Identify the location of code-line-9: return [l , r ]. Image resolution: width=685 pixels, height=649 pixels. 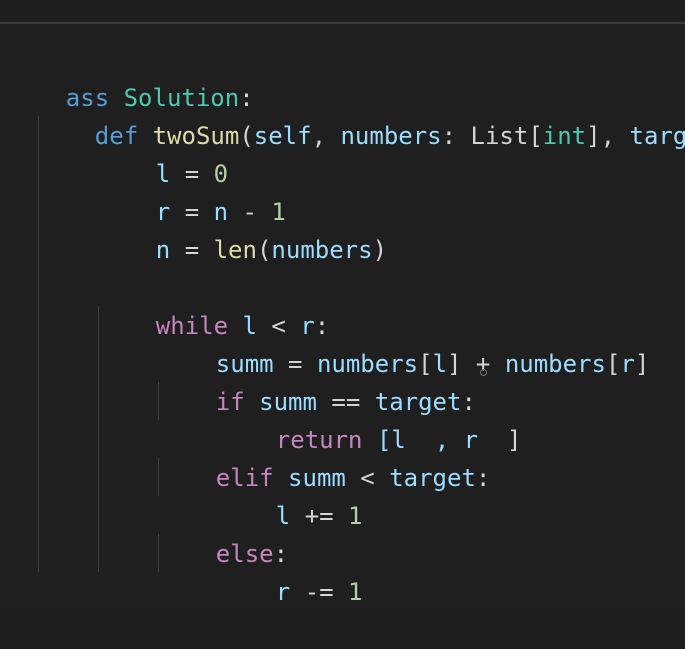
(369, 402).